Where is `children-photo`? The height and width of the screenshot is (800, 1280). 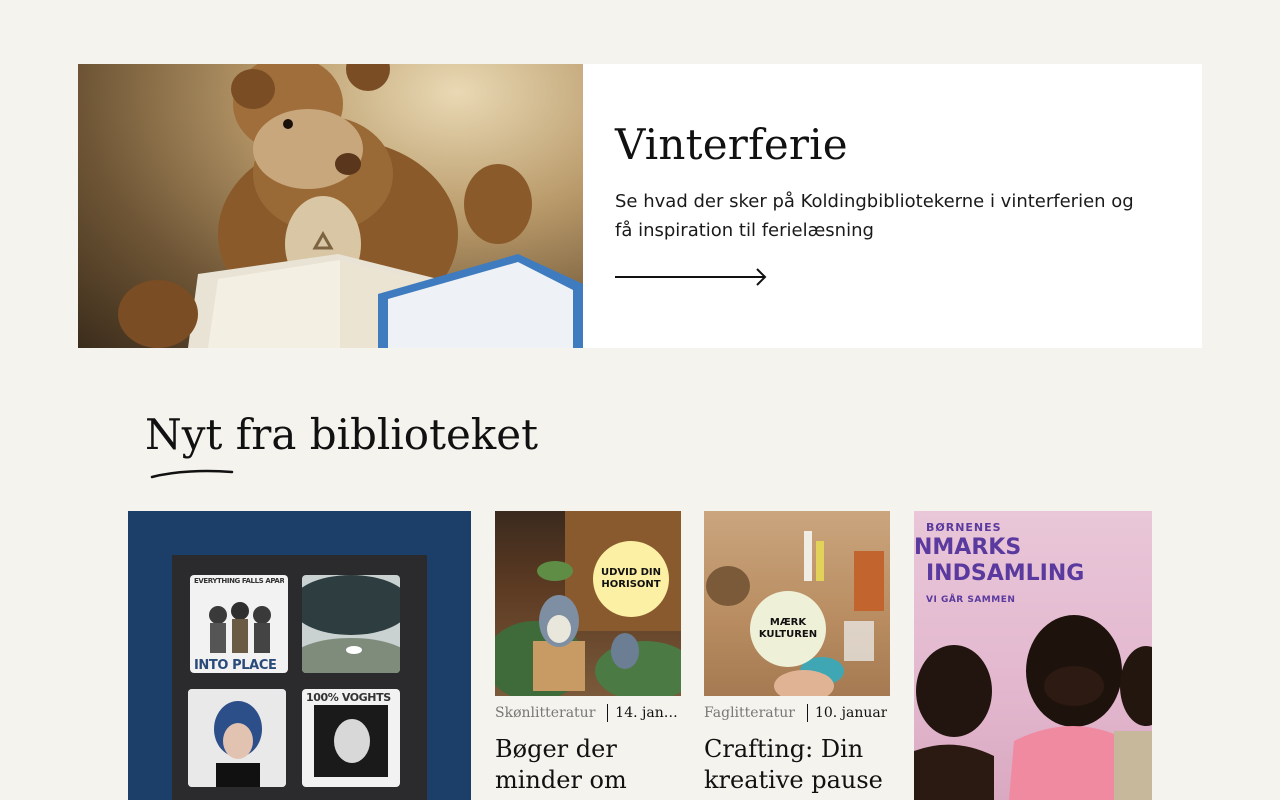
children-photo is located at coordinates (1033, 707).